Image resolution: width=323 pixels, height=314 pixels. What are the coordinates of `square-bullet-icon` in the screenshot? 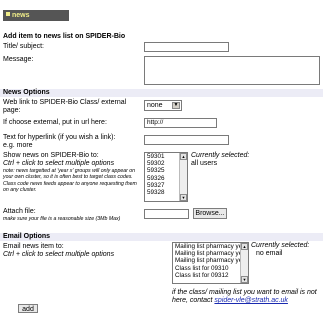 It's located at (8, 14).